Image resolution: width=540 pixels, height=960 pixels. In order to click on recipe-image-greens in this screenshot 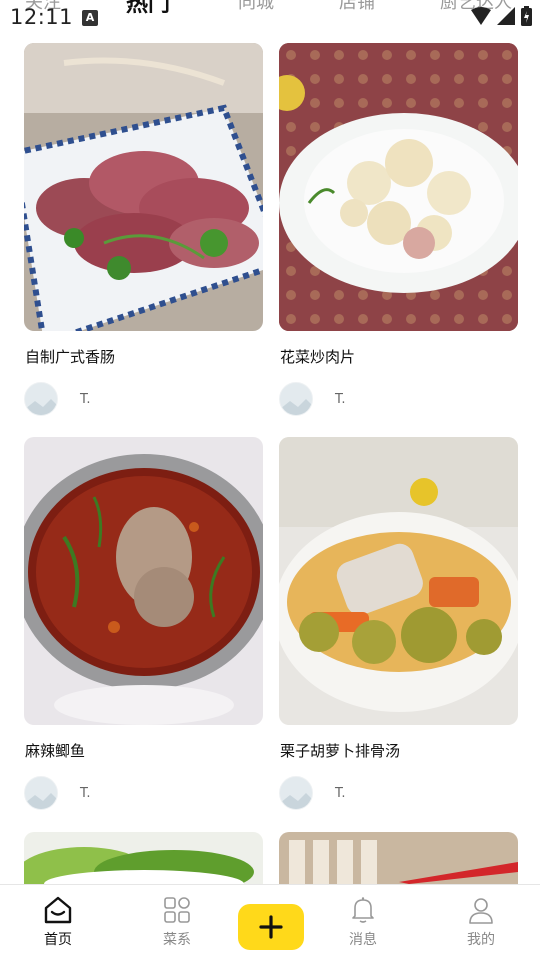, I will do `click(143, 858)`.